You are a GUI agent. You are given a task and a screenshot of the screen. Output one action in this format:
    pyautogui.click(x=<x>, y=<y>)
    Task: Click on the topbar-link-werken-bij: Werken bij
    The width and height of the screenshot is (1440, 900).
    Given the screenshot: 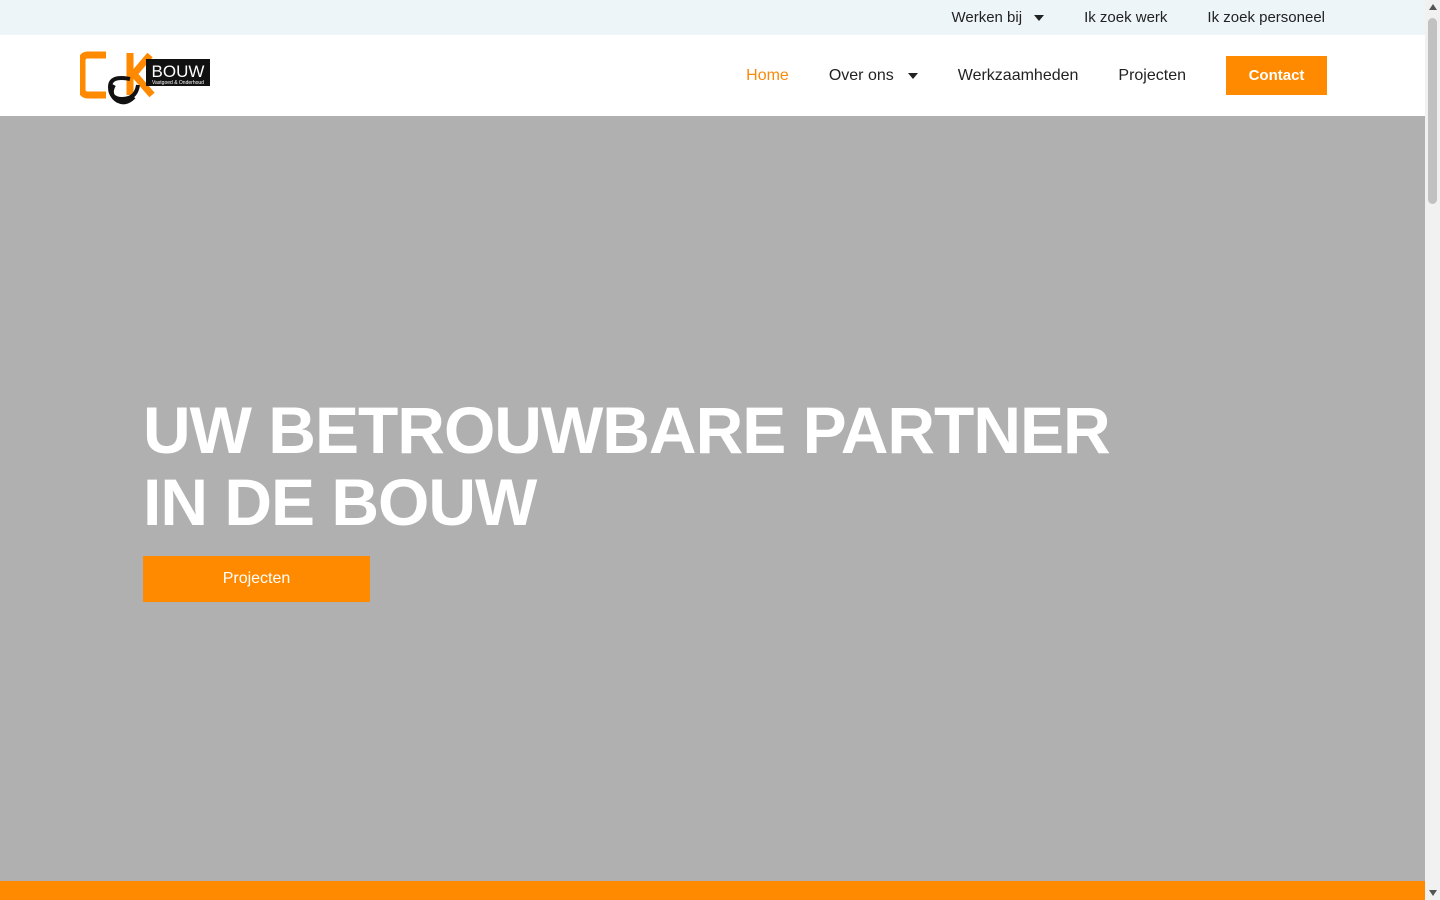 What is the action you would take?
    pyautogui.click(x=998, y=17)
    